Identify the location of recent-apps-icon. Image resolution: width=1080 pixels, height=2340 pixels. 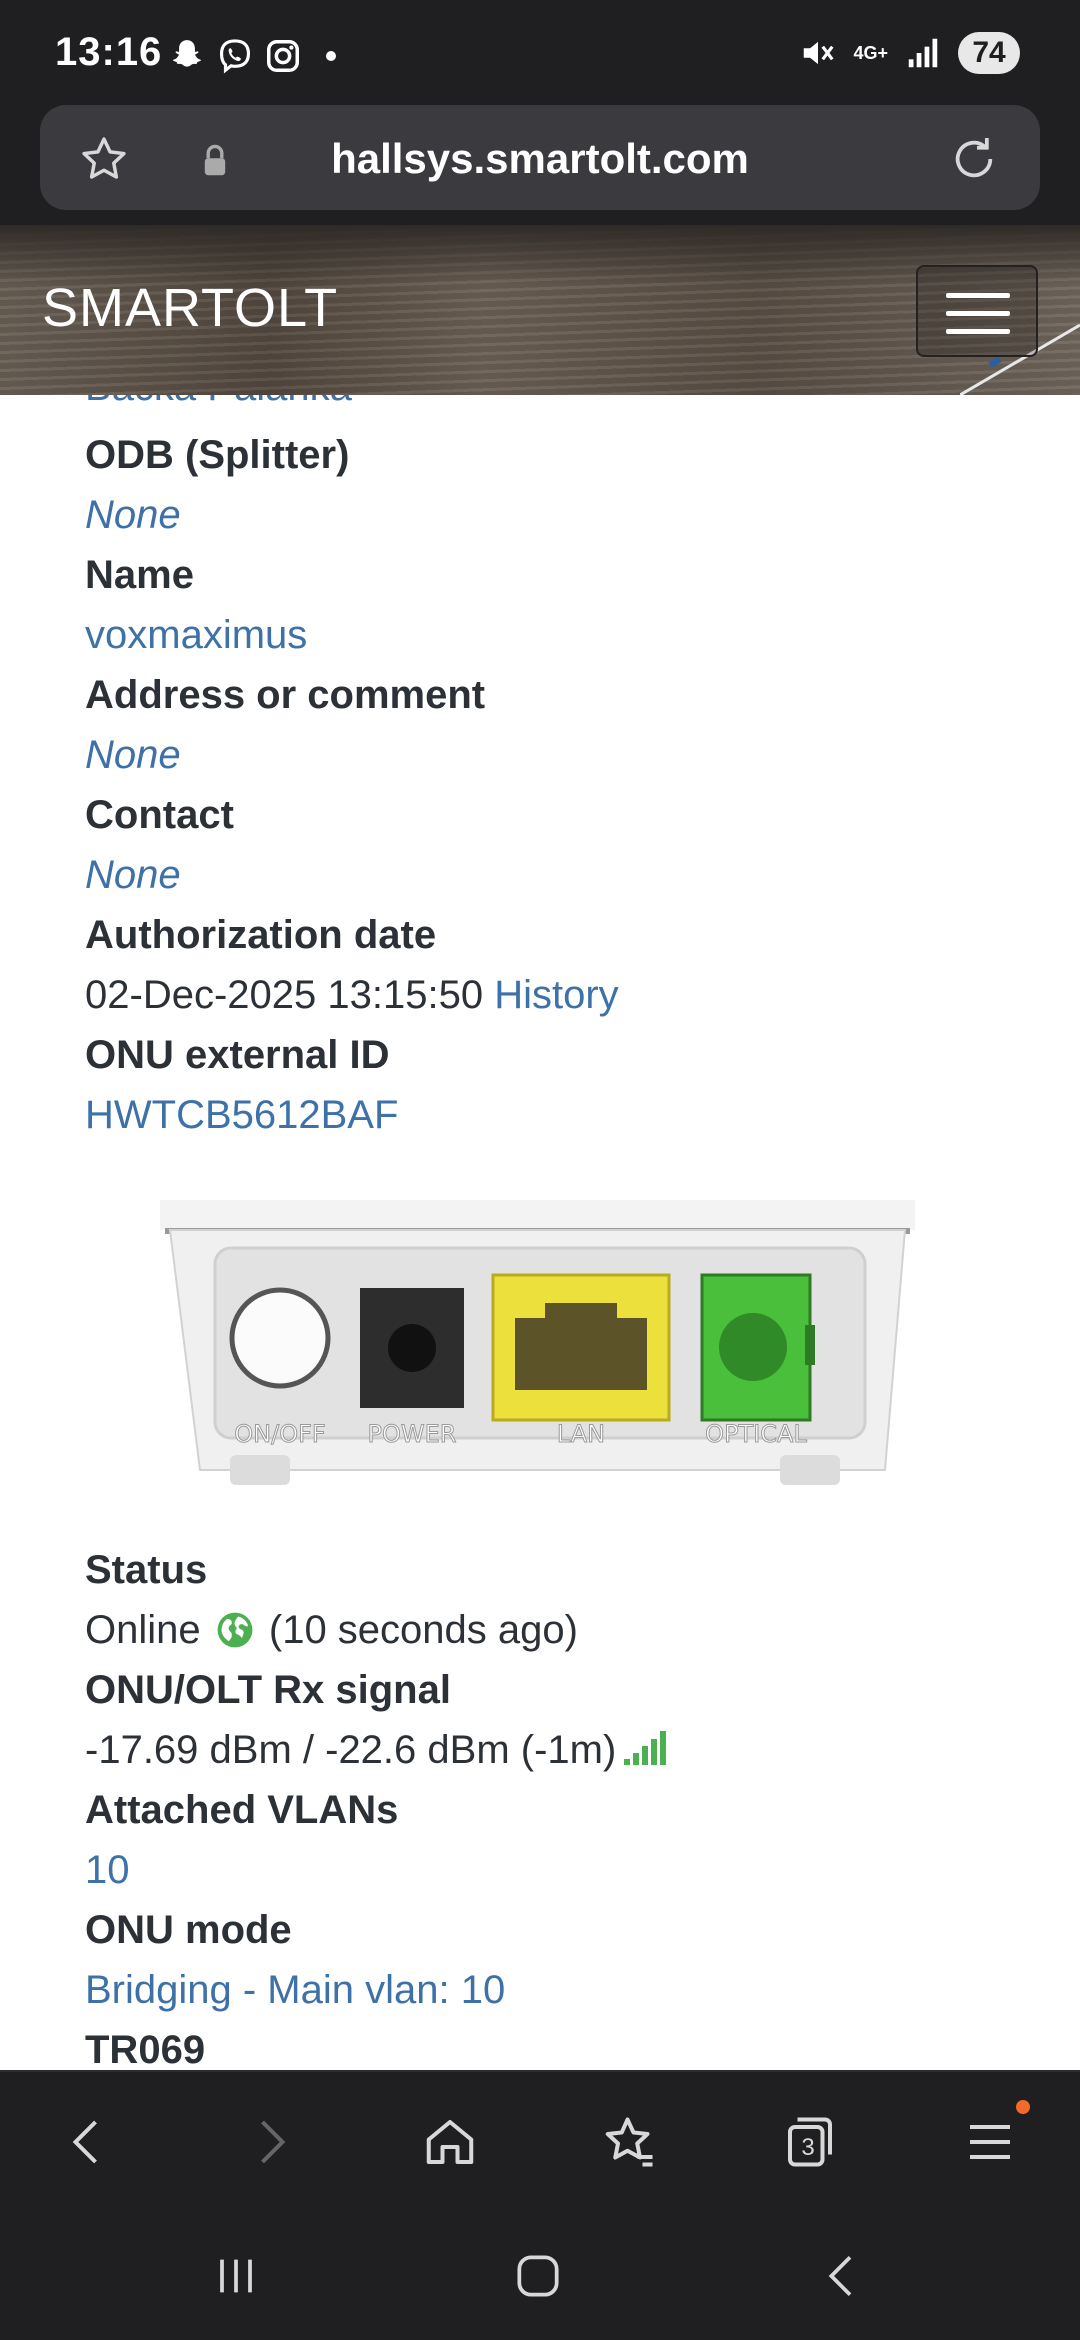
(236, 2276).